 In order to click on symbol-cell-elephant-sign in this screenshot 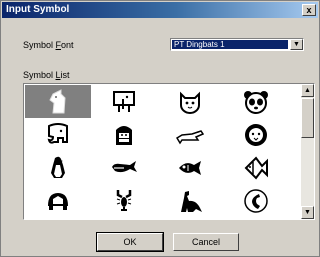, I will do `click(124, 101)`.